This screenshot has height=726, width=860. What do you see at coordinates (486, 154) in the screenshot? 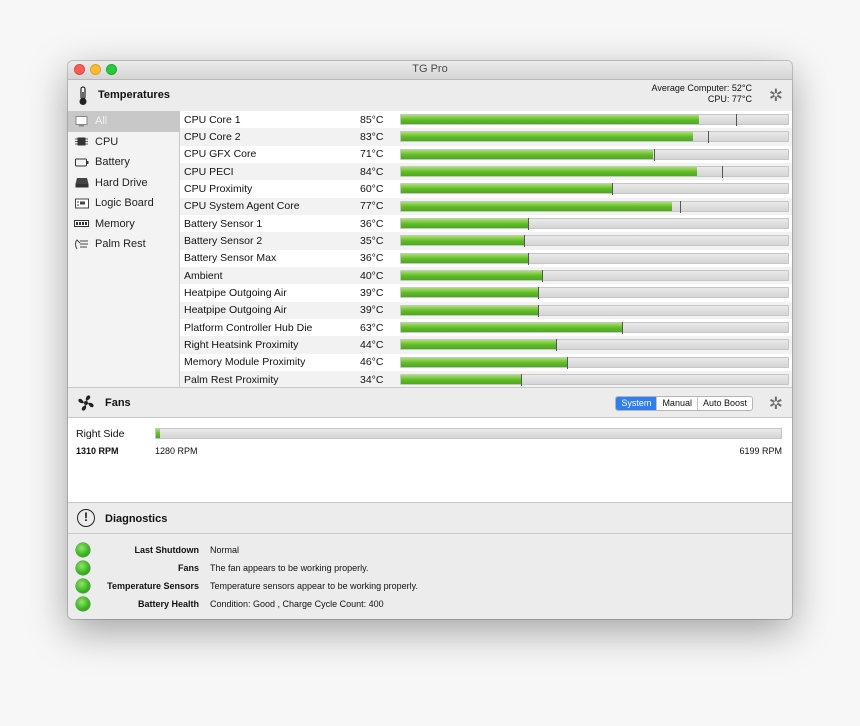
I see `sensor-row: CPU GFX Core 71°C` at bounding box center [486, 154].